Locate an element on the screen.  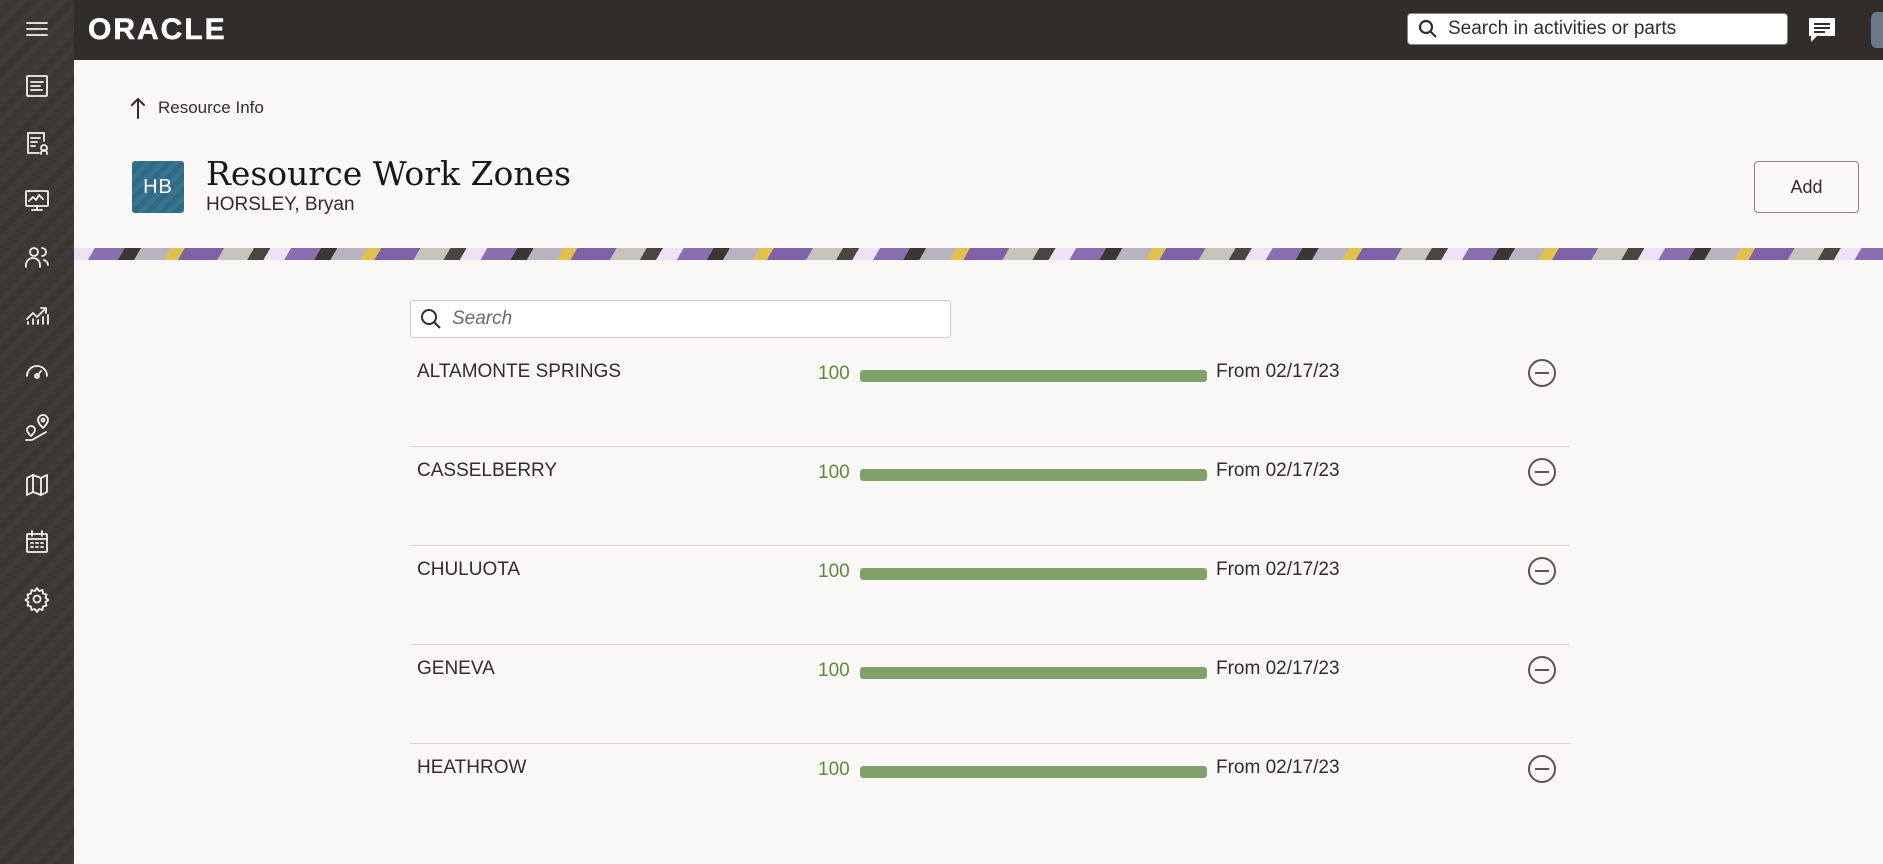
chat-icon is located at coordinates (1822, 30).